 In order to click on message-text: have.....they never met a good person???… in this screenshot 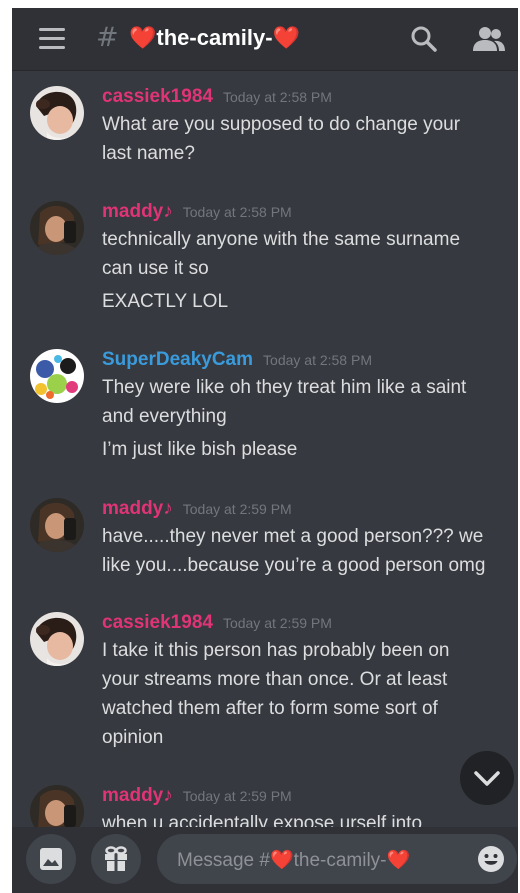, I will do `click(293, 536)`.